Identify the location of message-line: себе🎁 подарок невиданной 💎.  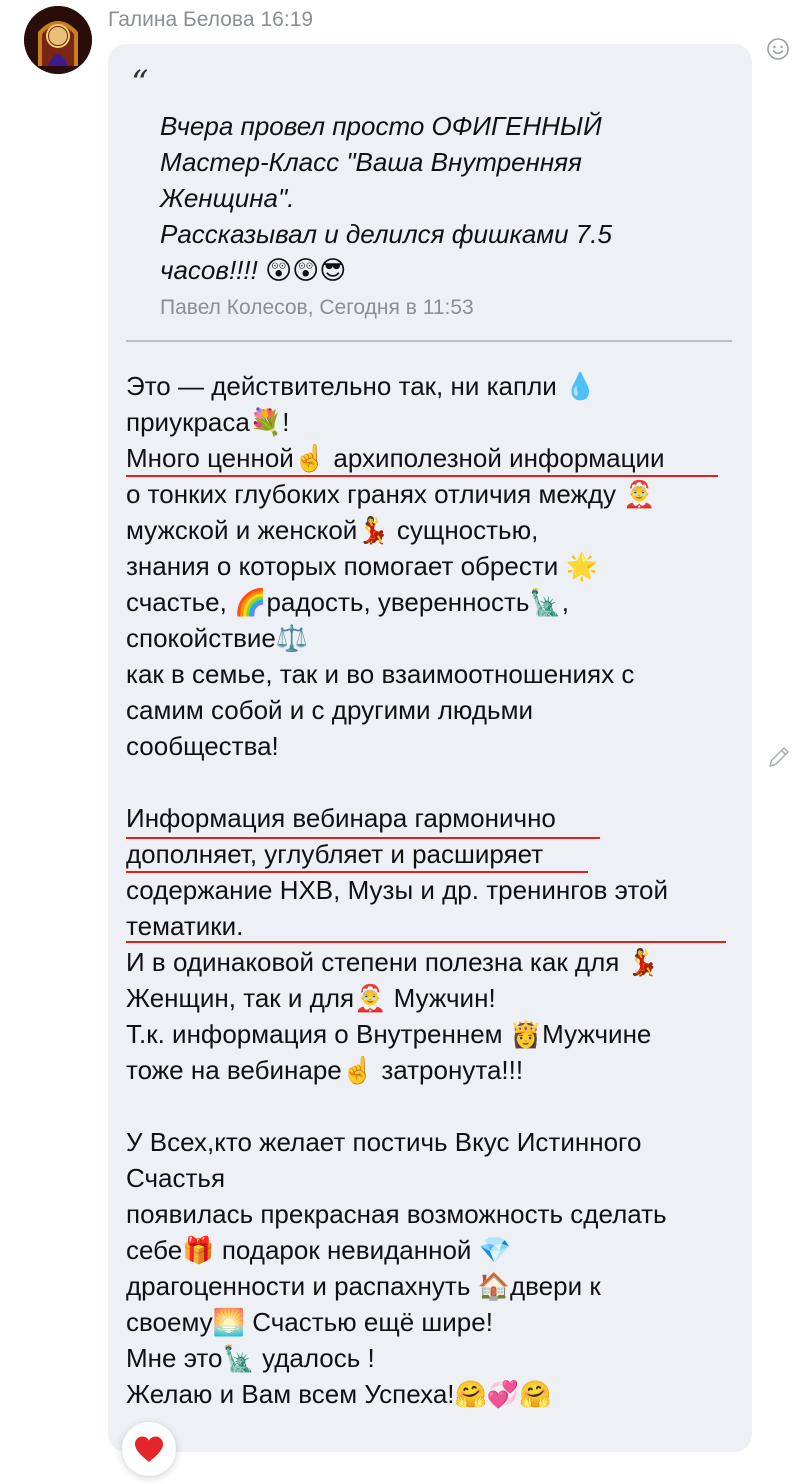
(319, 1250).